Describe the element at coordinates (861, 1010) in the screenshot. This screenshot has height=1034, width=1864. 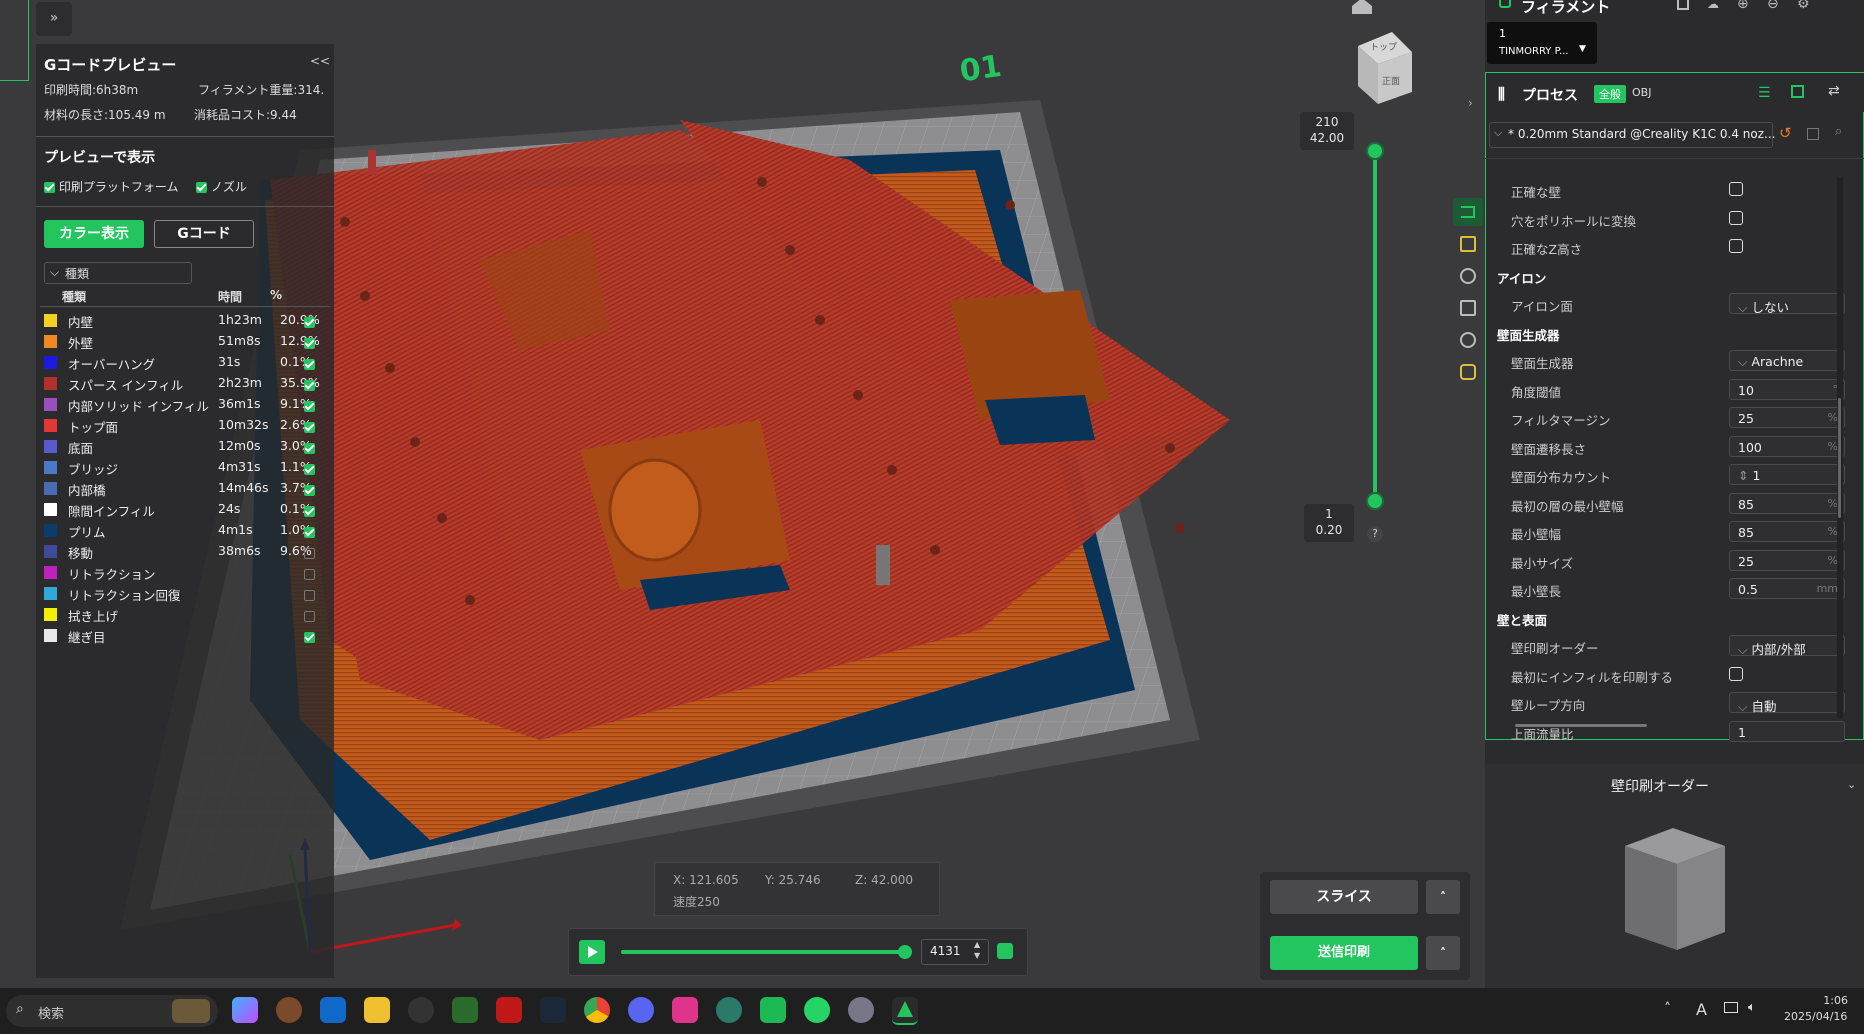
I see `settings-app-icon` at that location.